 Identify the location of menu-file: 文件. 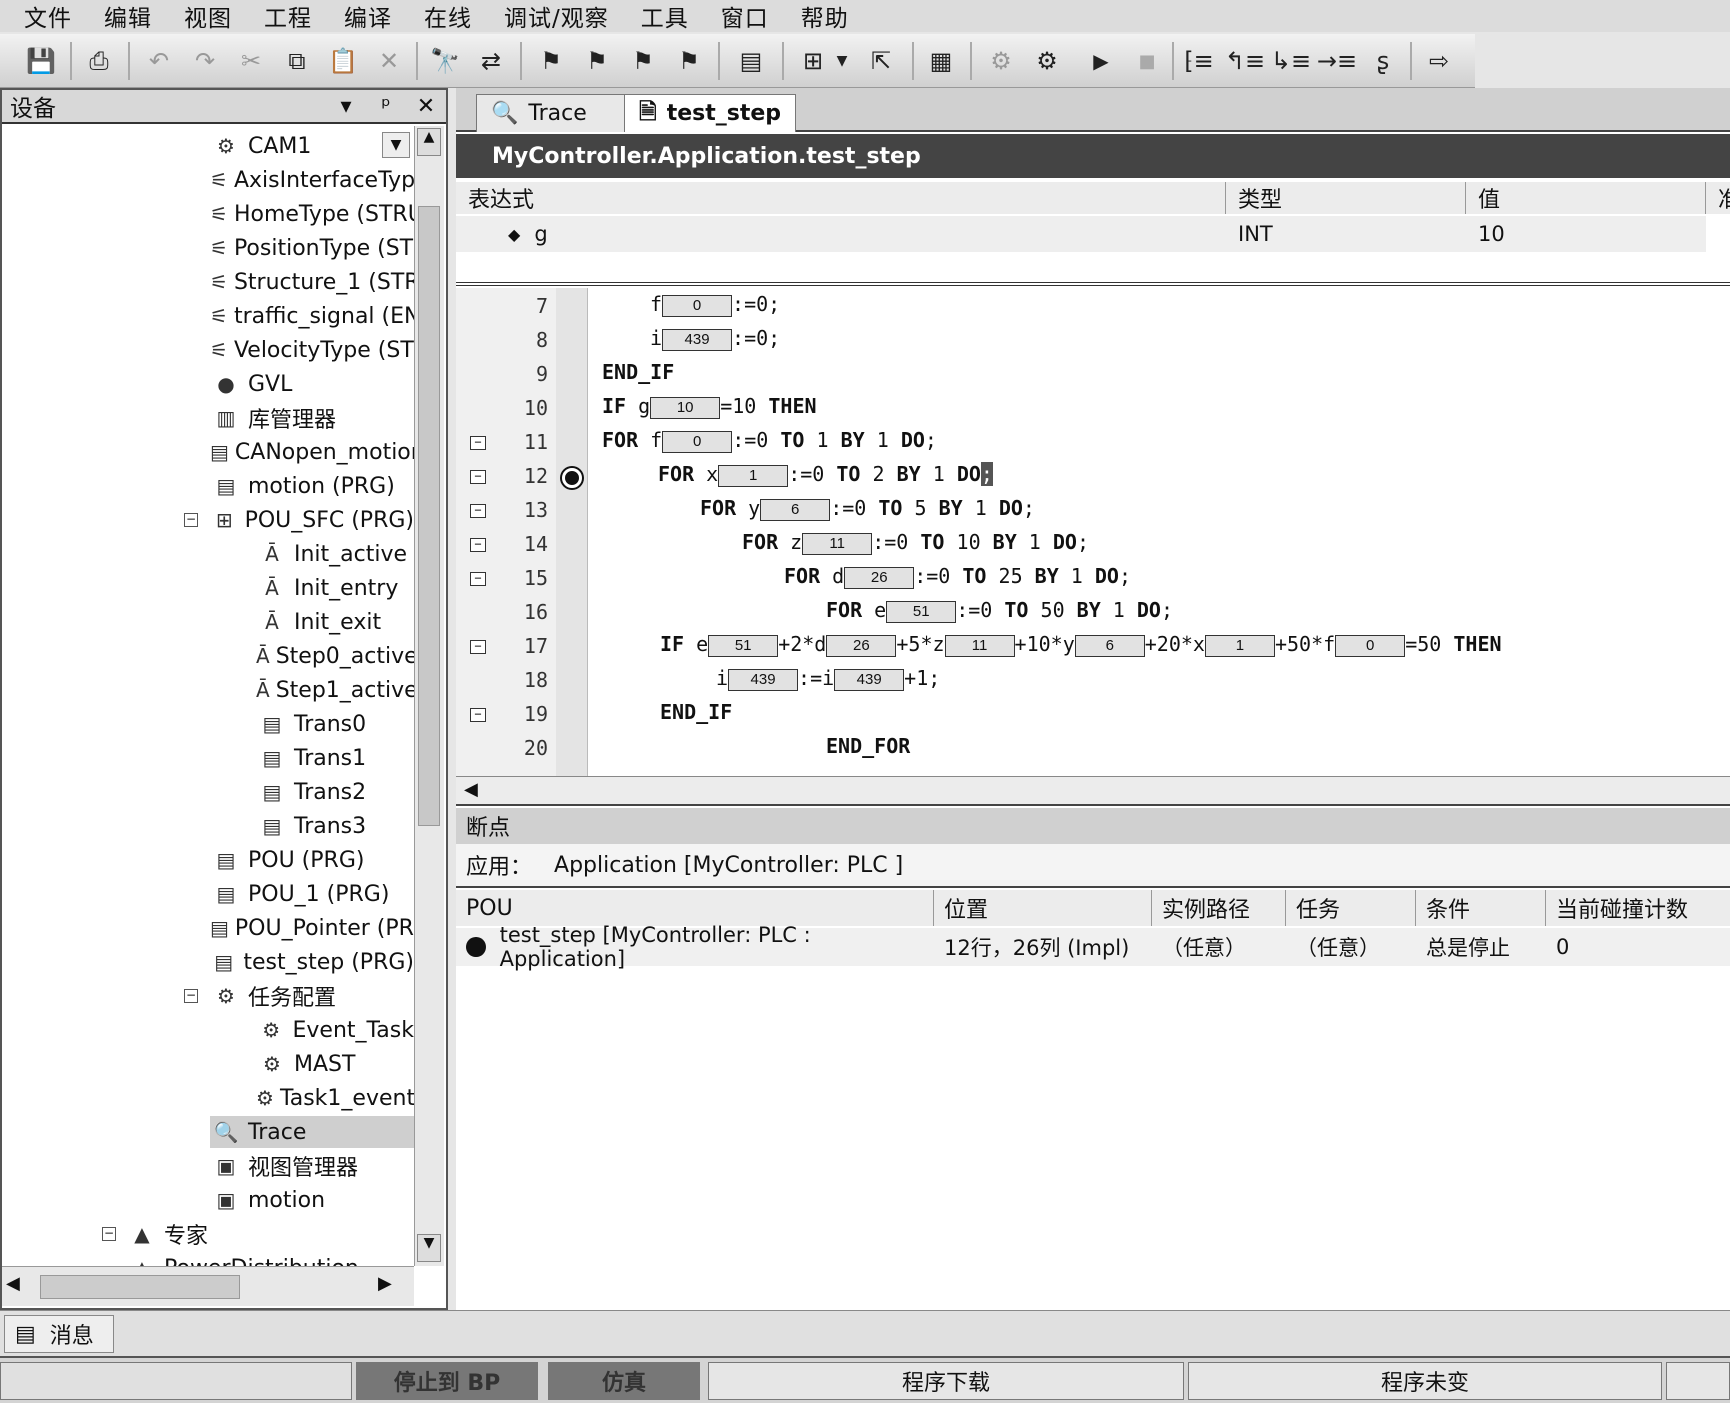
(48, 16).